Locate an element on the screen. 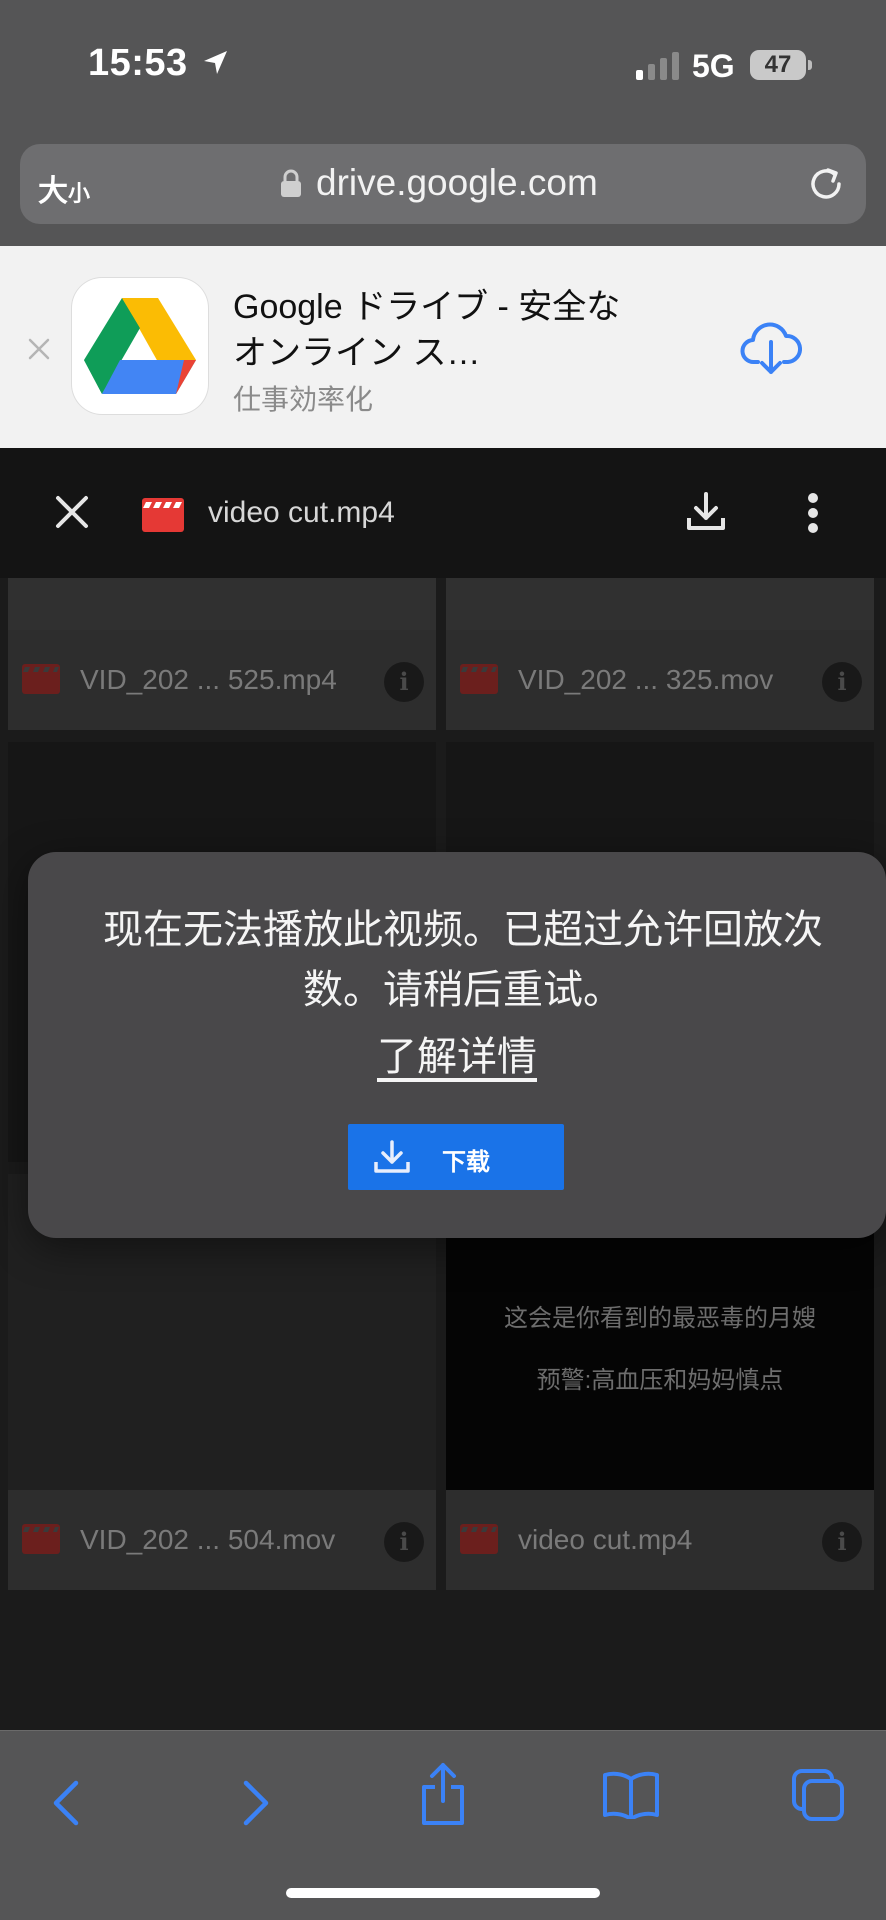  cloud-download-icon is located at coordinates (771, 349).